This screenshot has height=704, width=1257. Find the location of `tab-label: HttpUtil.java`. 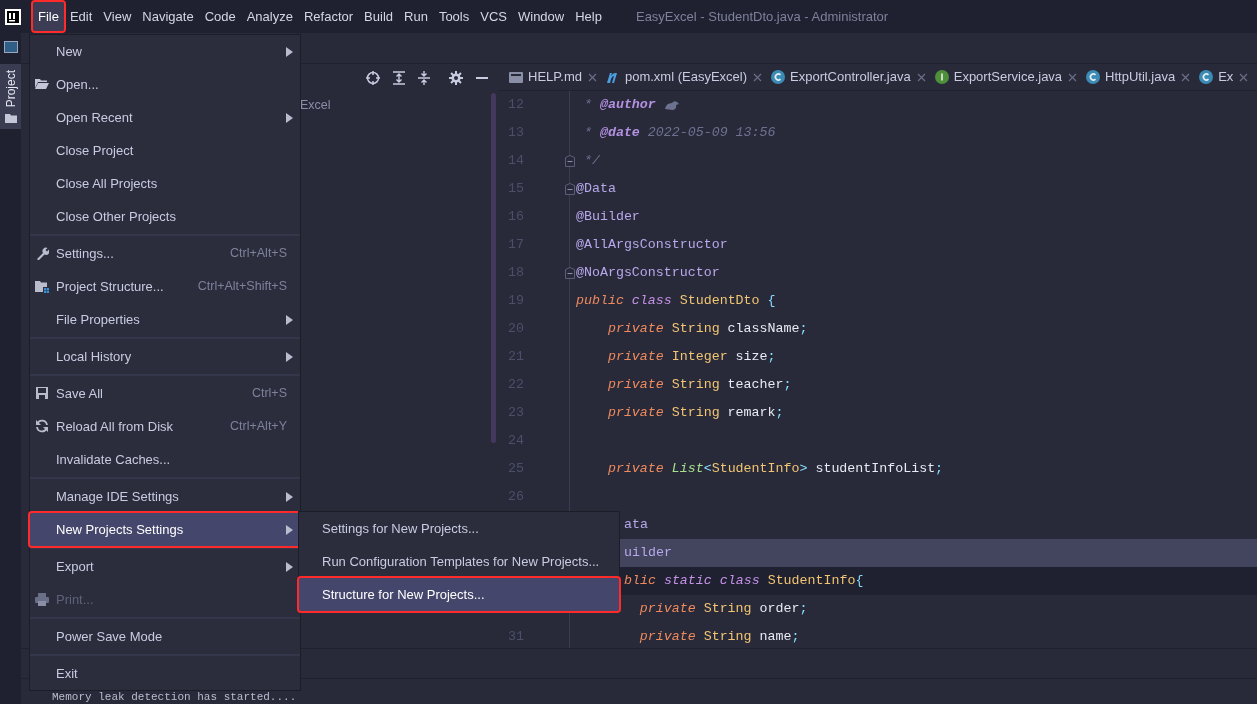

tab-label: HttpUtil.java is located at coordinates (1140, 77).